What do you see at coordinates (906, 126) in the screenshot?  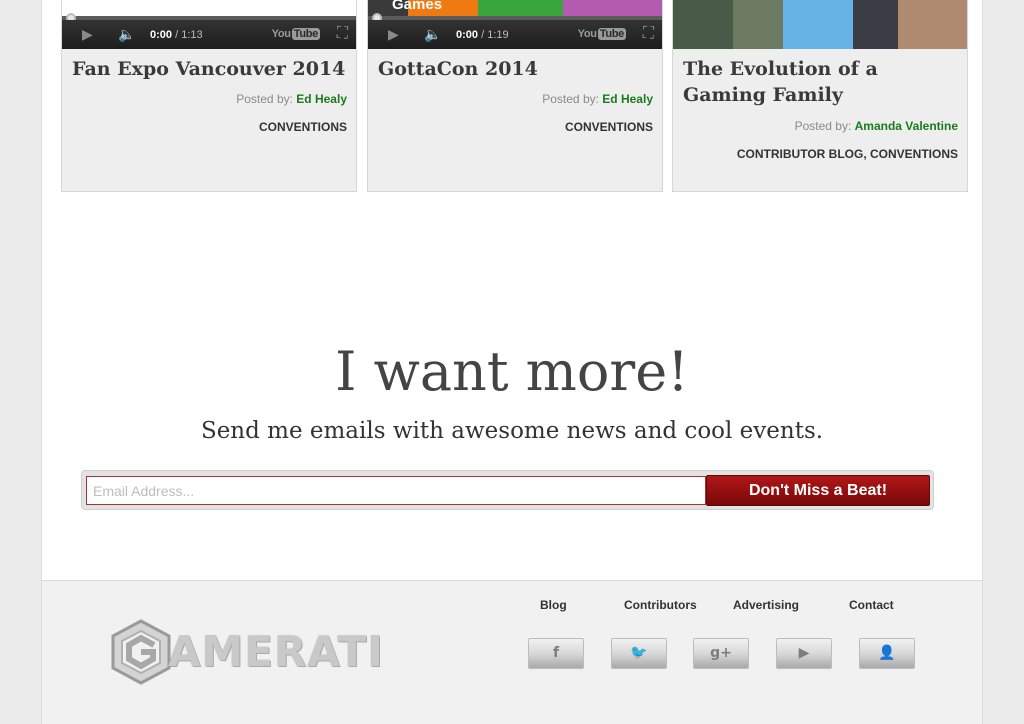 I see `author-link: Amanda Valentine` at bounding box center [906, 126].